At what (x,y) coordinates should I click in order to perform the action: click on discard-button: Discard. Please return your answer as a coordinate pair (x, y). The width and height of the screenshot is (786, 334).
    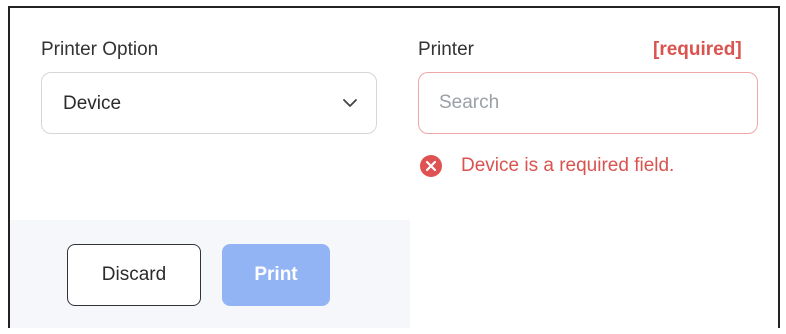
    Looking at the image, I should click on (134, 275).